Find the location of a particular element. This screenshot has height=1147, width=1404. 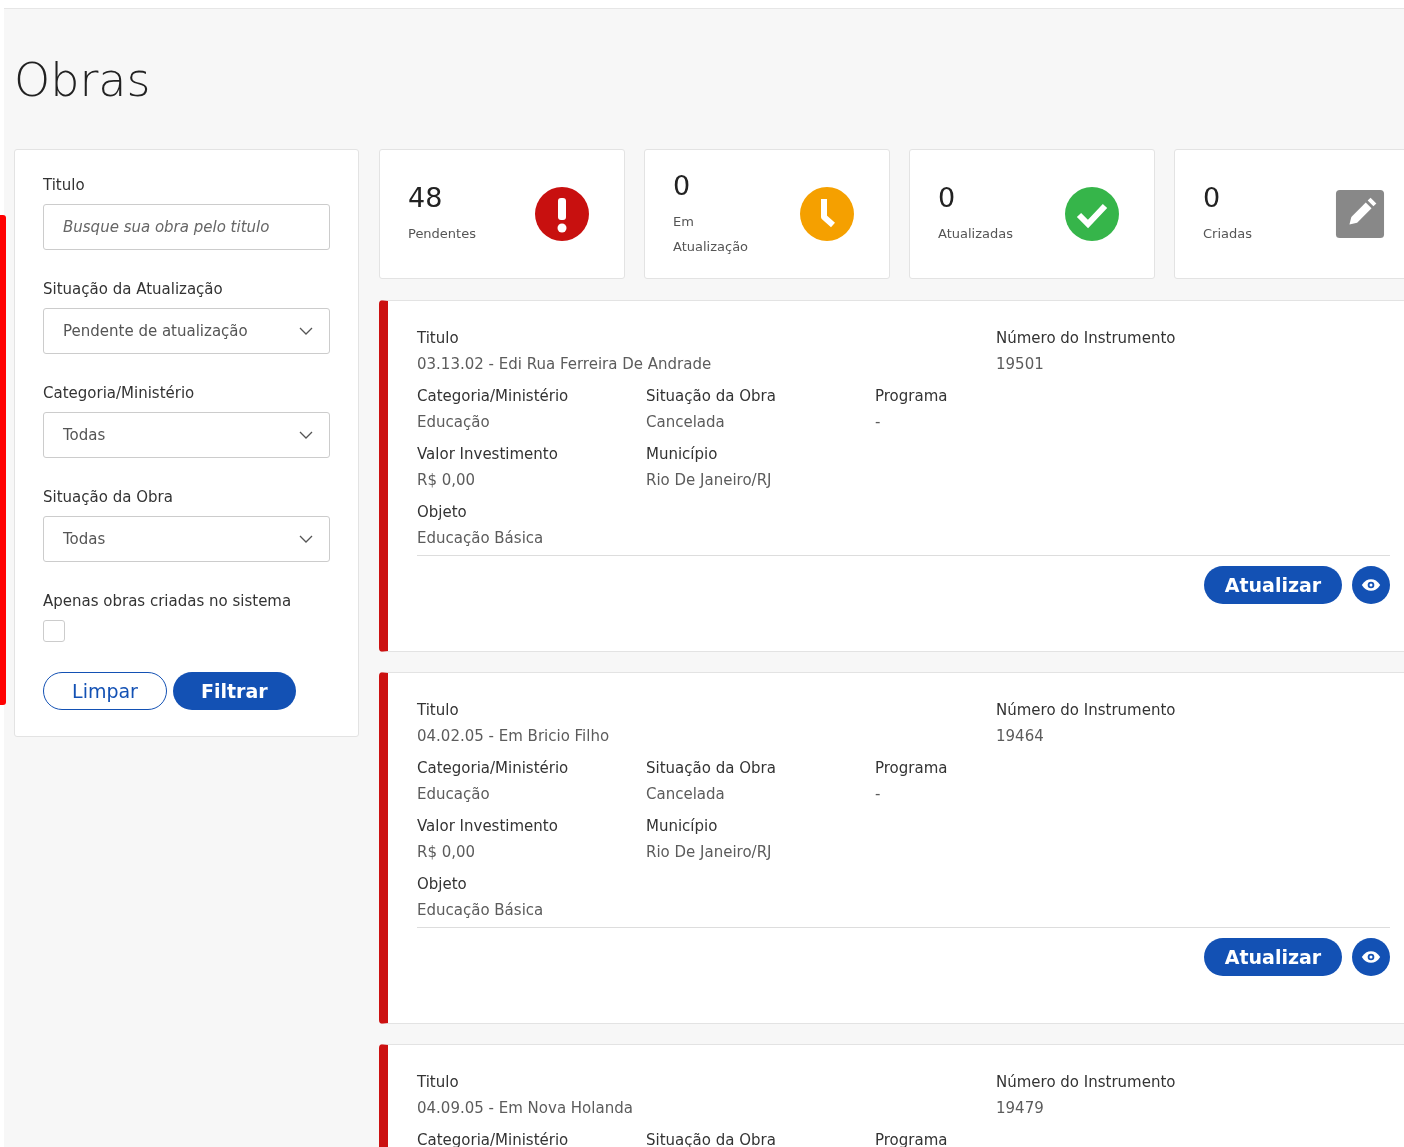

clear-button: Limpar is located at coordinates (105, 691).